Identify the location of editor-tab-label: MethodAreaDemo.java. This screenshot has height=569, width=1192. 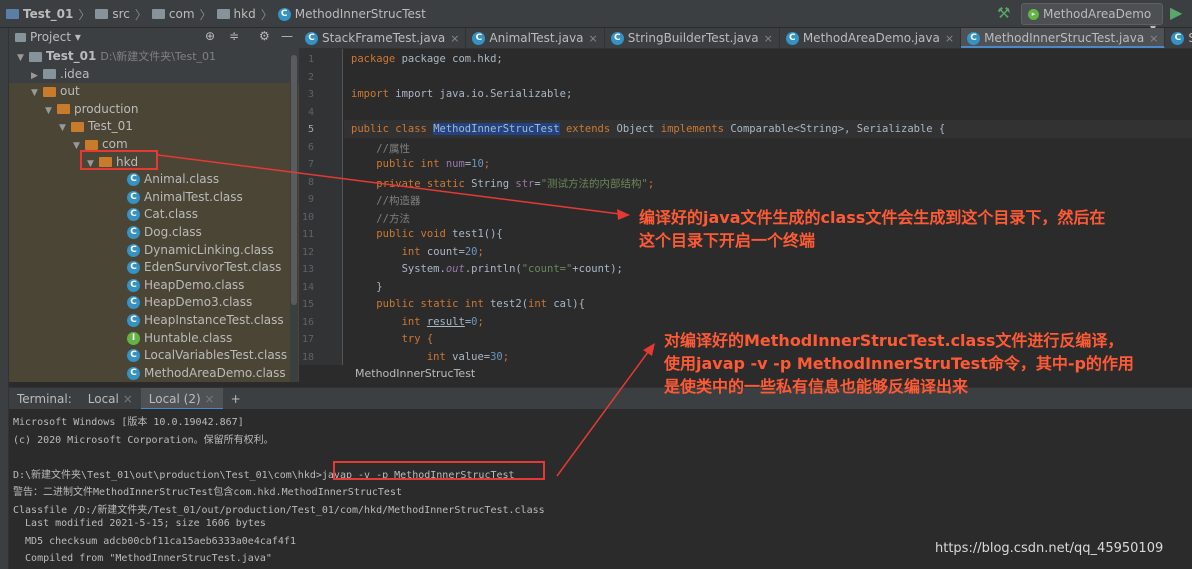
(871, 38).